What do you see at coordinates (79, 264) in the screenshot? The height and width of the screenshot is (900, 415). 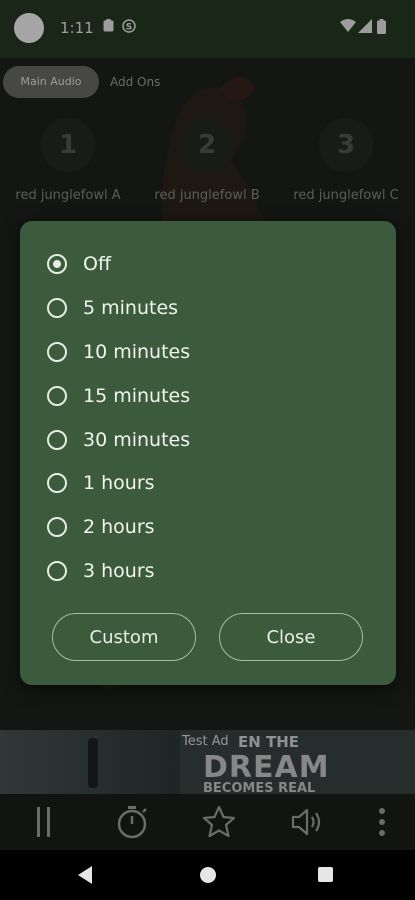 I see `timer-option-off: Off` at bounding box center [79, 264].